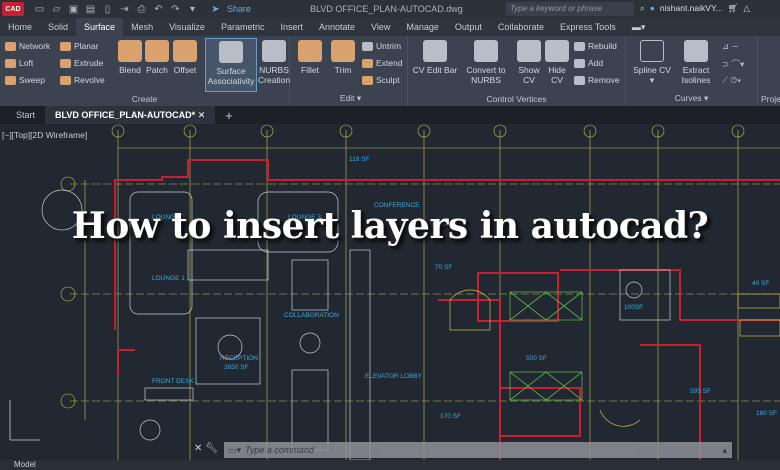 Image resolution: width=780 pixels, height=470 pixels. What do you see at coordinates (733, 8) in the screenshot?
I see `cart-icon: 🛒︎` at bounding box center [733, 8].